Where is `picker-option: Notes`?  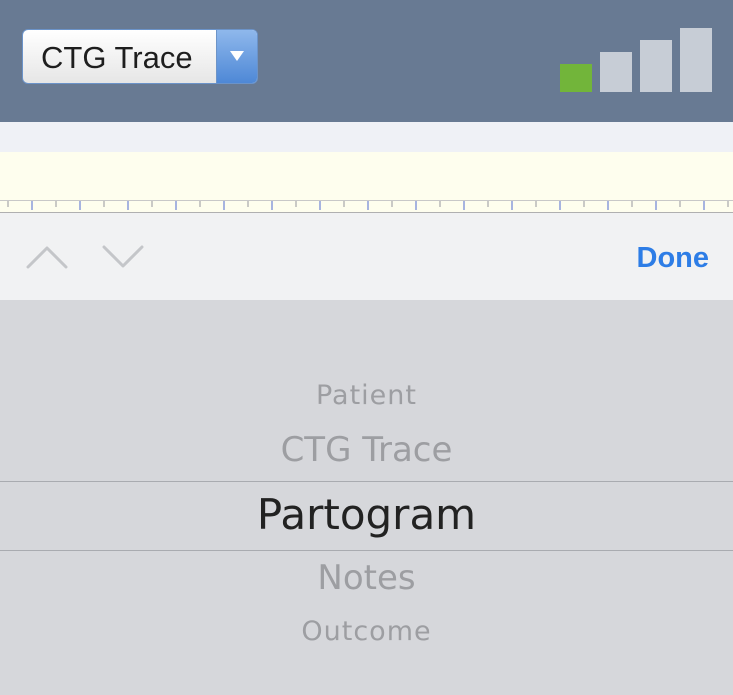 picker-option: Notes is located at coordinates (366, 578).